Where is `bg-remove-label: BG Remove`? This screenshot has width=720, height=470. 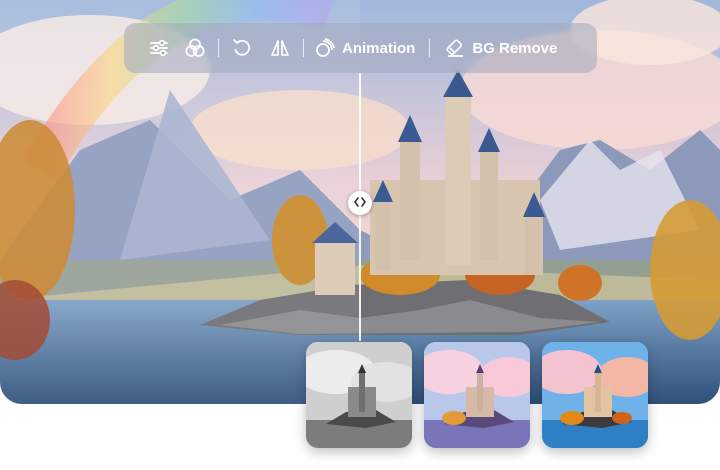
bg-remove-label: BG Remove is located at coordinates (515, 48).